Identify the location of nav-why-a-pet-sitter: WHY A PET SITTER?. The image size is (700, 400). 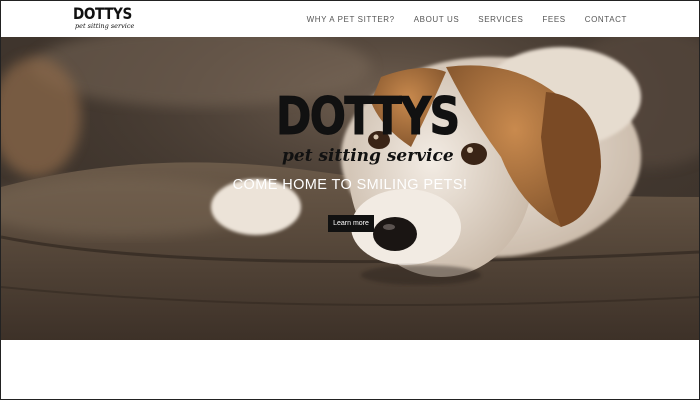
(351, 19).